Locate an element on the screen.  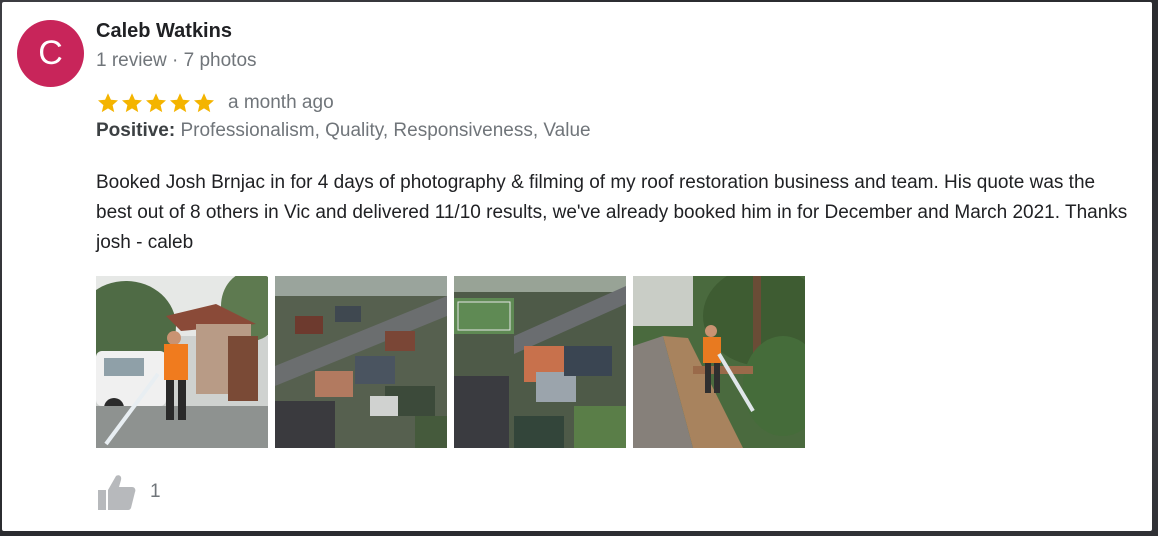
review-time: a month ago is located at coordinates (281, 102).